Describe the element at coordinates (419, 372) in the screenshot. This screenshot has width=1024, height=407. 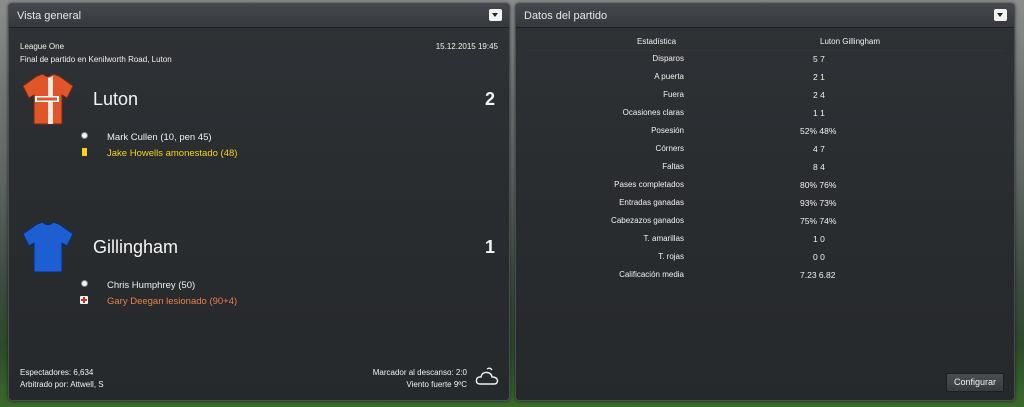
I see `halftime-score: Marcador al descanso: 2:0` at that location.